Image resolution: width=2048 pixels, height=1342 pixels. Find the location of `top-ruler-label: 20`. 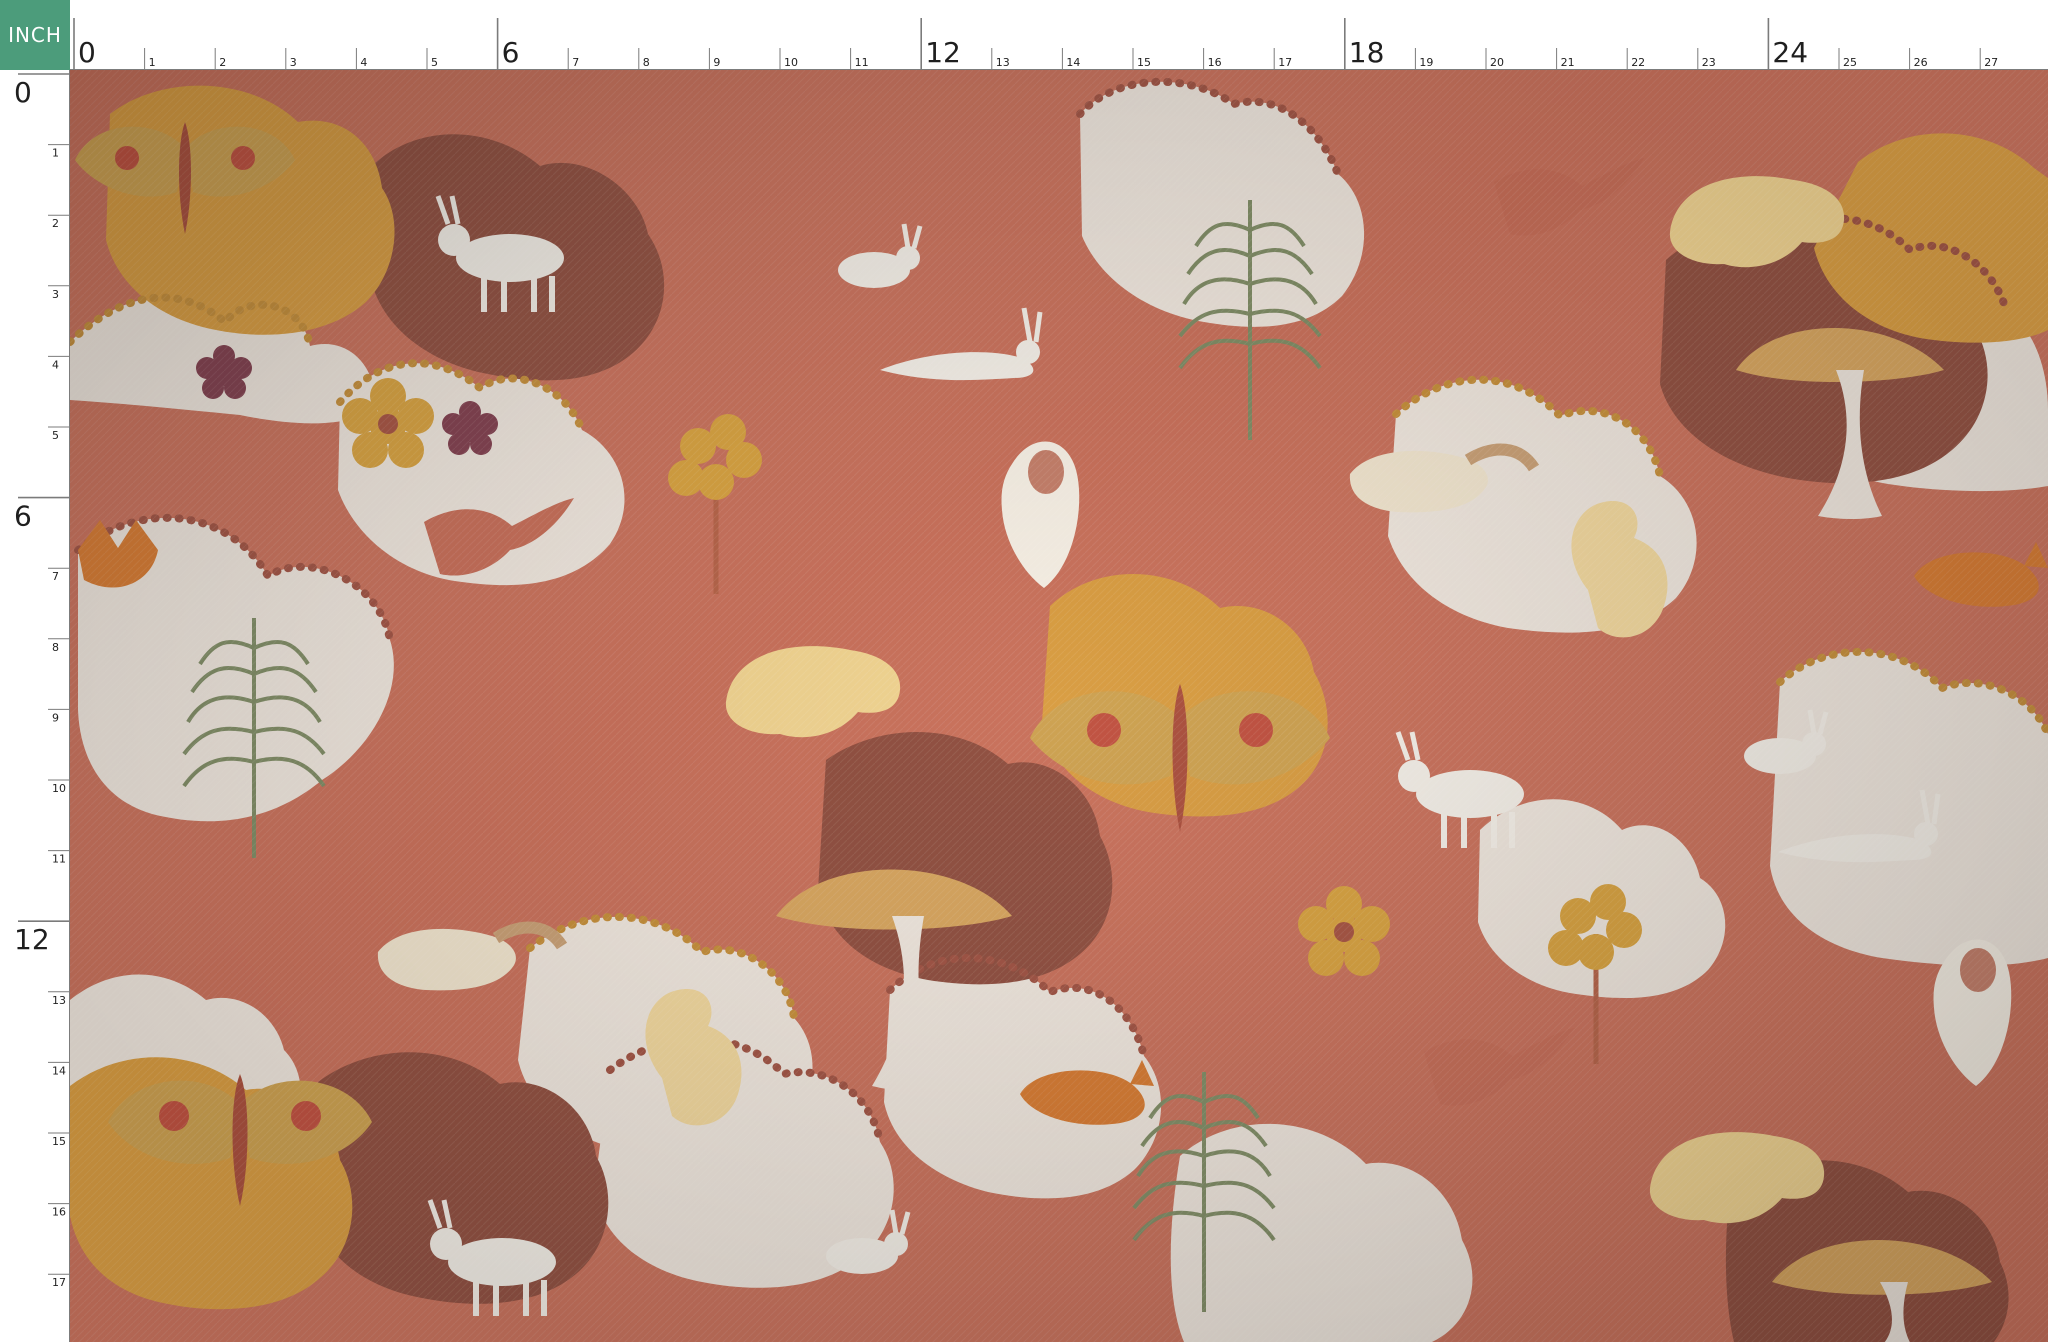

top-ruler-label: 20 is located at coordinates (1497, 62).